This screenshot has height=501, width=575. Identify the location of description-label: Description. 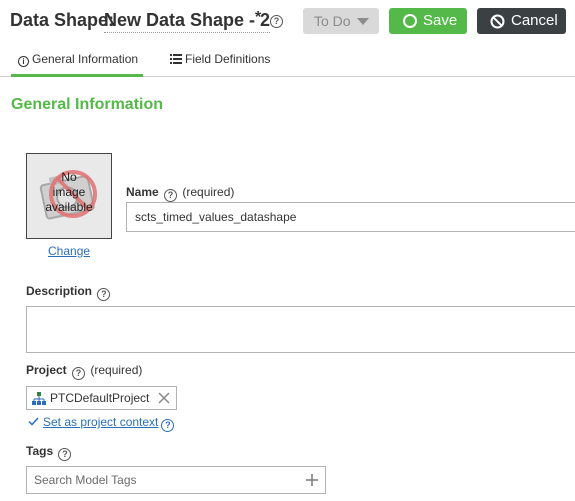
(59, 291).